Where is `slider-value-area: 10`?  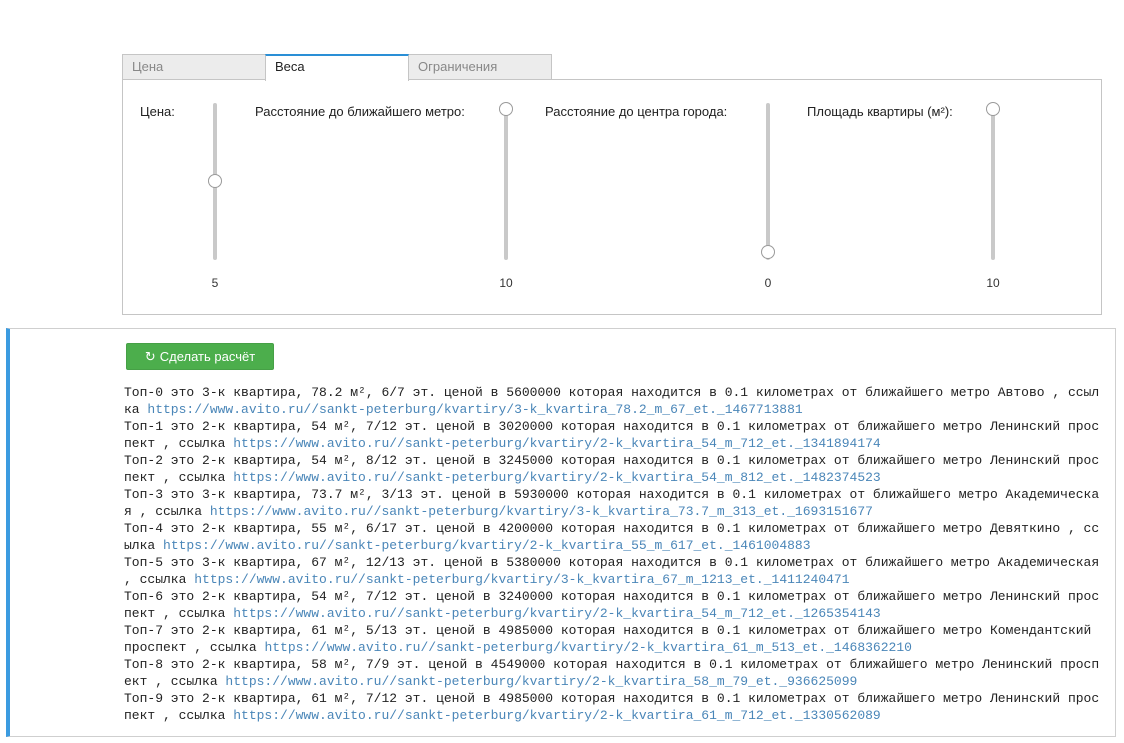 slider-value-area: 10 is located at coordinates (993, 283).